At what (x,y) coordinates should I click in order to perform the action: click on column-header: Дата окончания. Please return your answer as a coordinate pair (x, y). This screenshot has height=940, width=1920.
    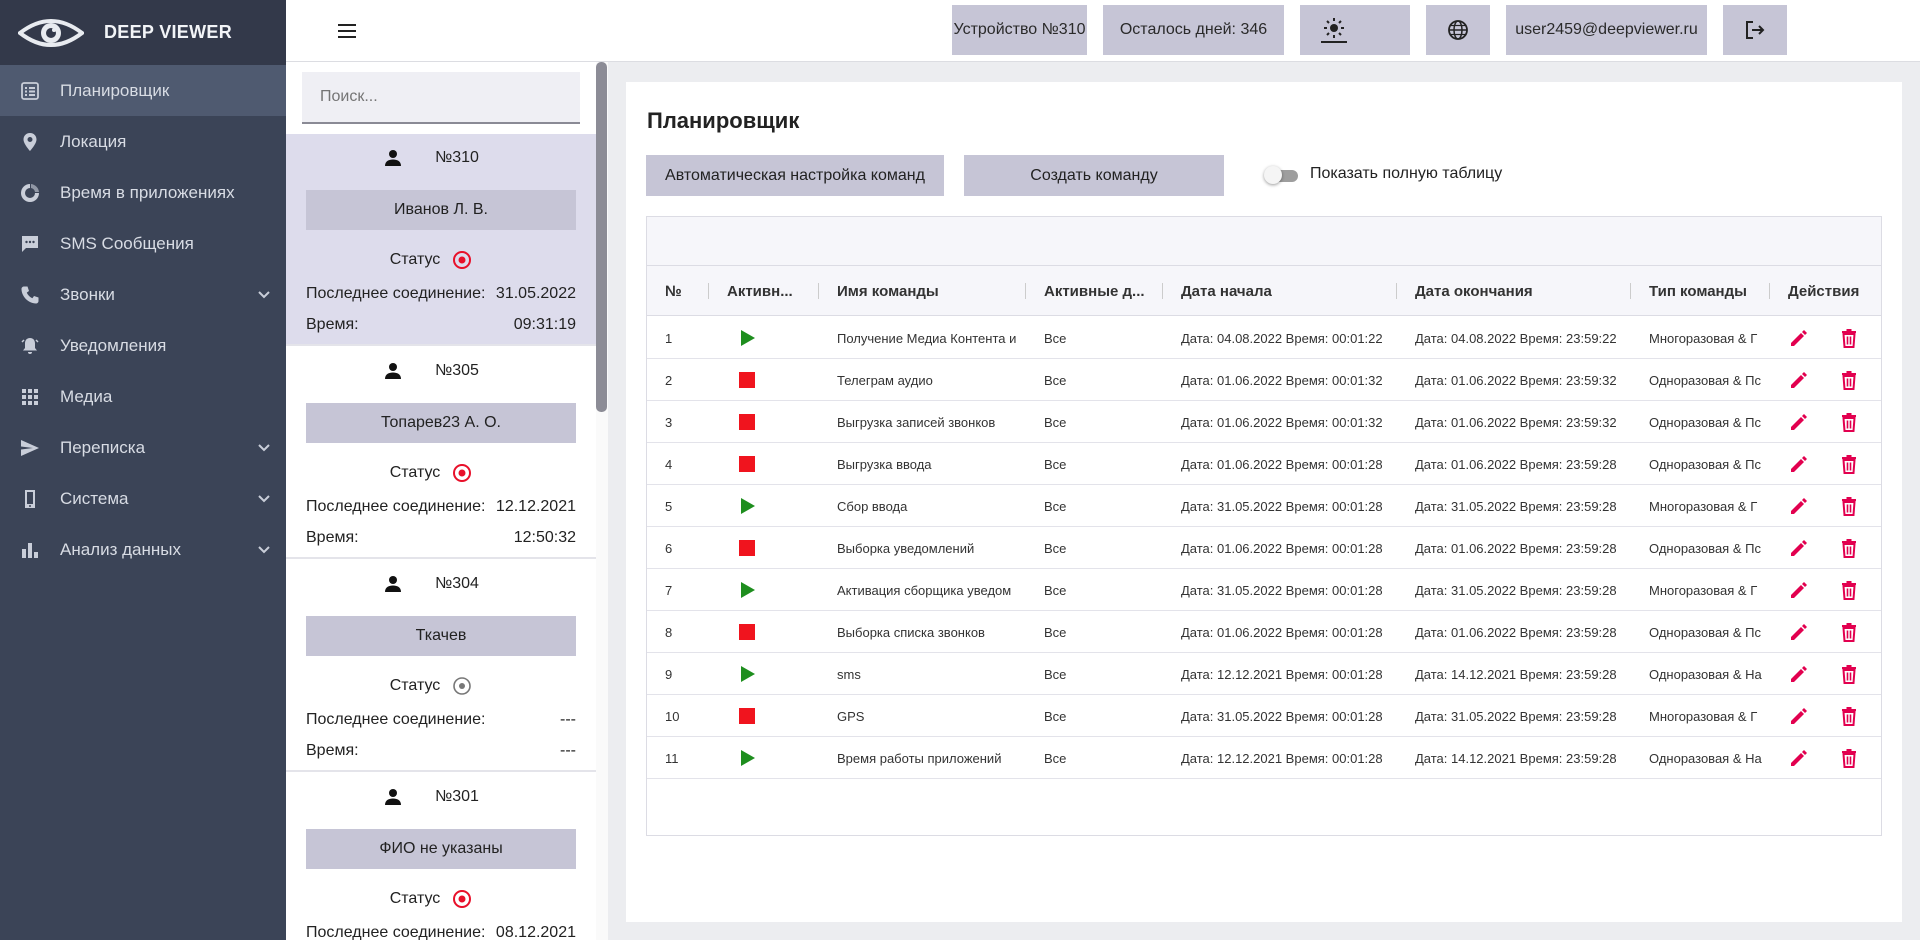
    Looking at the image, I should click on (1514, 291).